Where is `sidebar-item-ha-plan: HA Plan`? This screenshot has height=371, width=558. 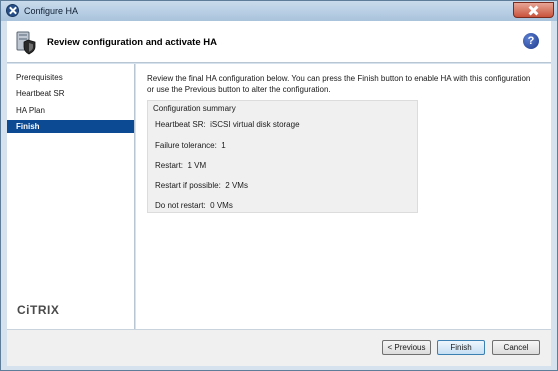 sidebar-item-ha-plan: HA Plan is located at coordinates (70, 110).